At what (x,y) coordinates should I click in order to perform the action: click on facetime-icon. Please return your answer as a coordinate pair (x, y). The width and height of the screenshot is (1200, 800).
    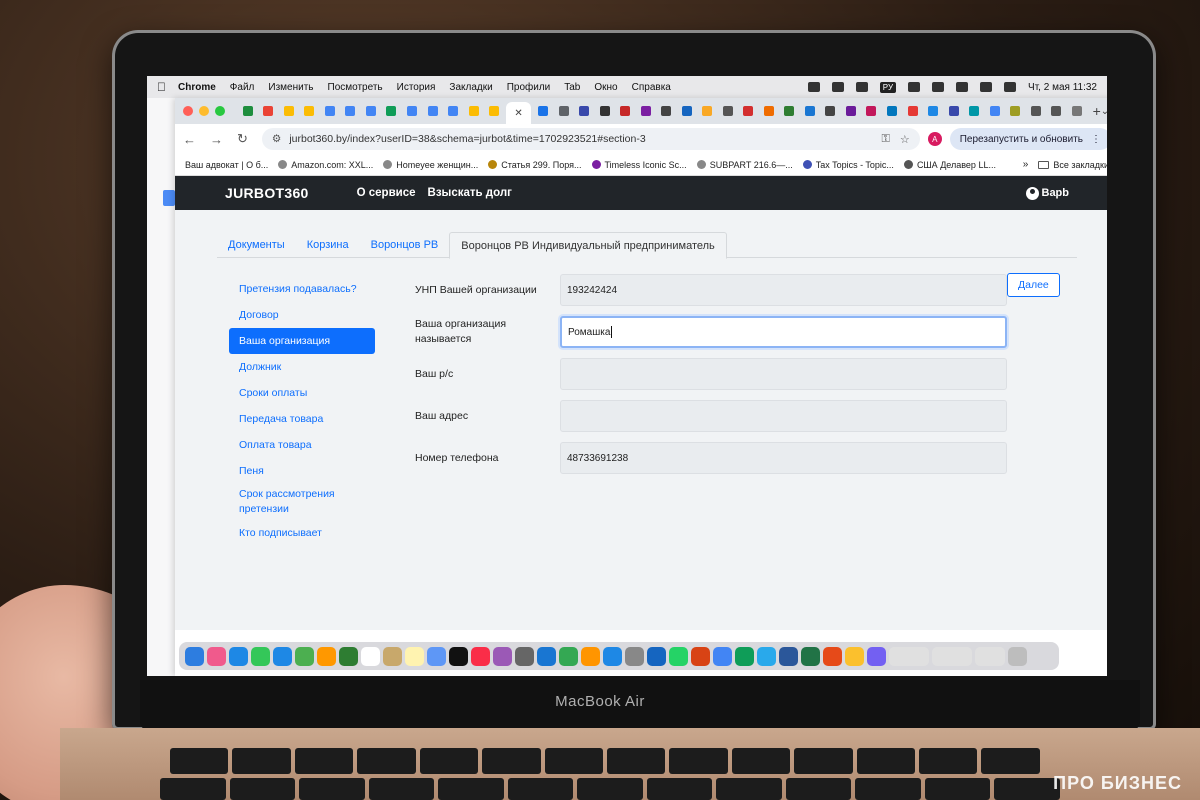
    Looking at the image, I should click on (348, 656).